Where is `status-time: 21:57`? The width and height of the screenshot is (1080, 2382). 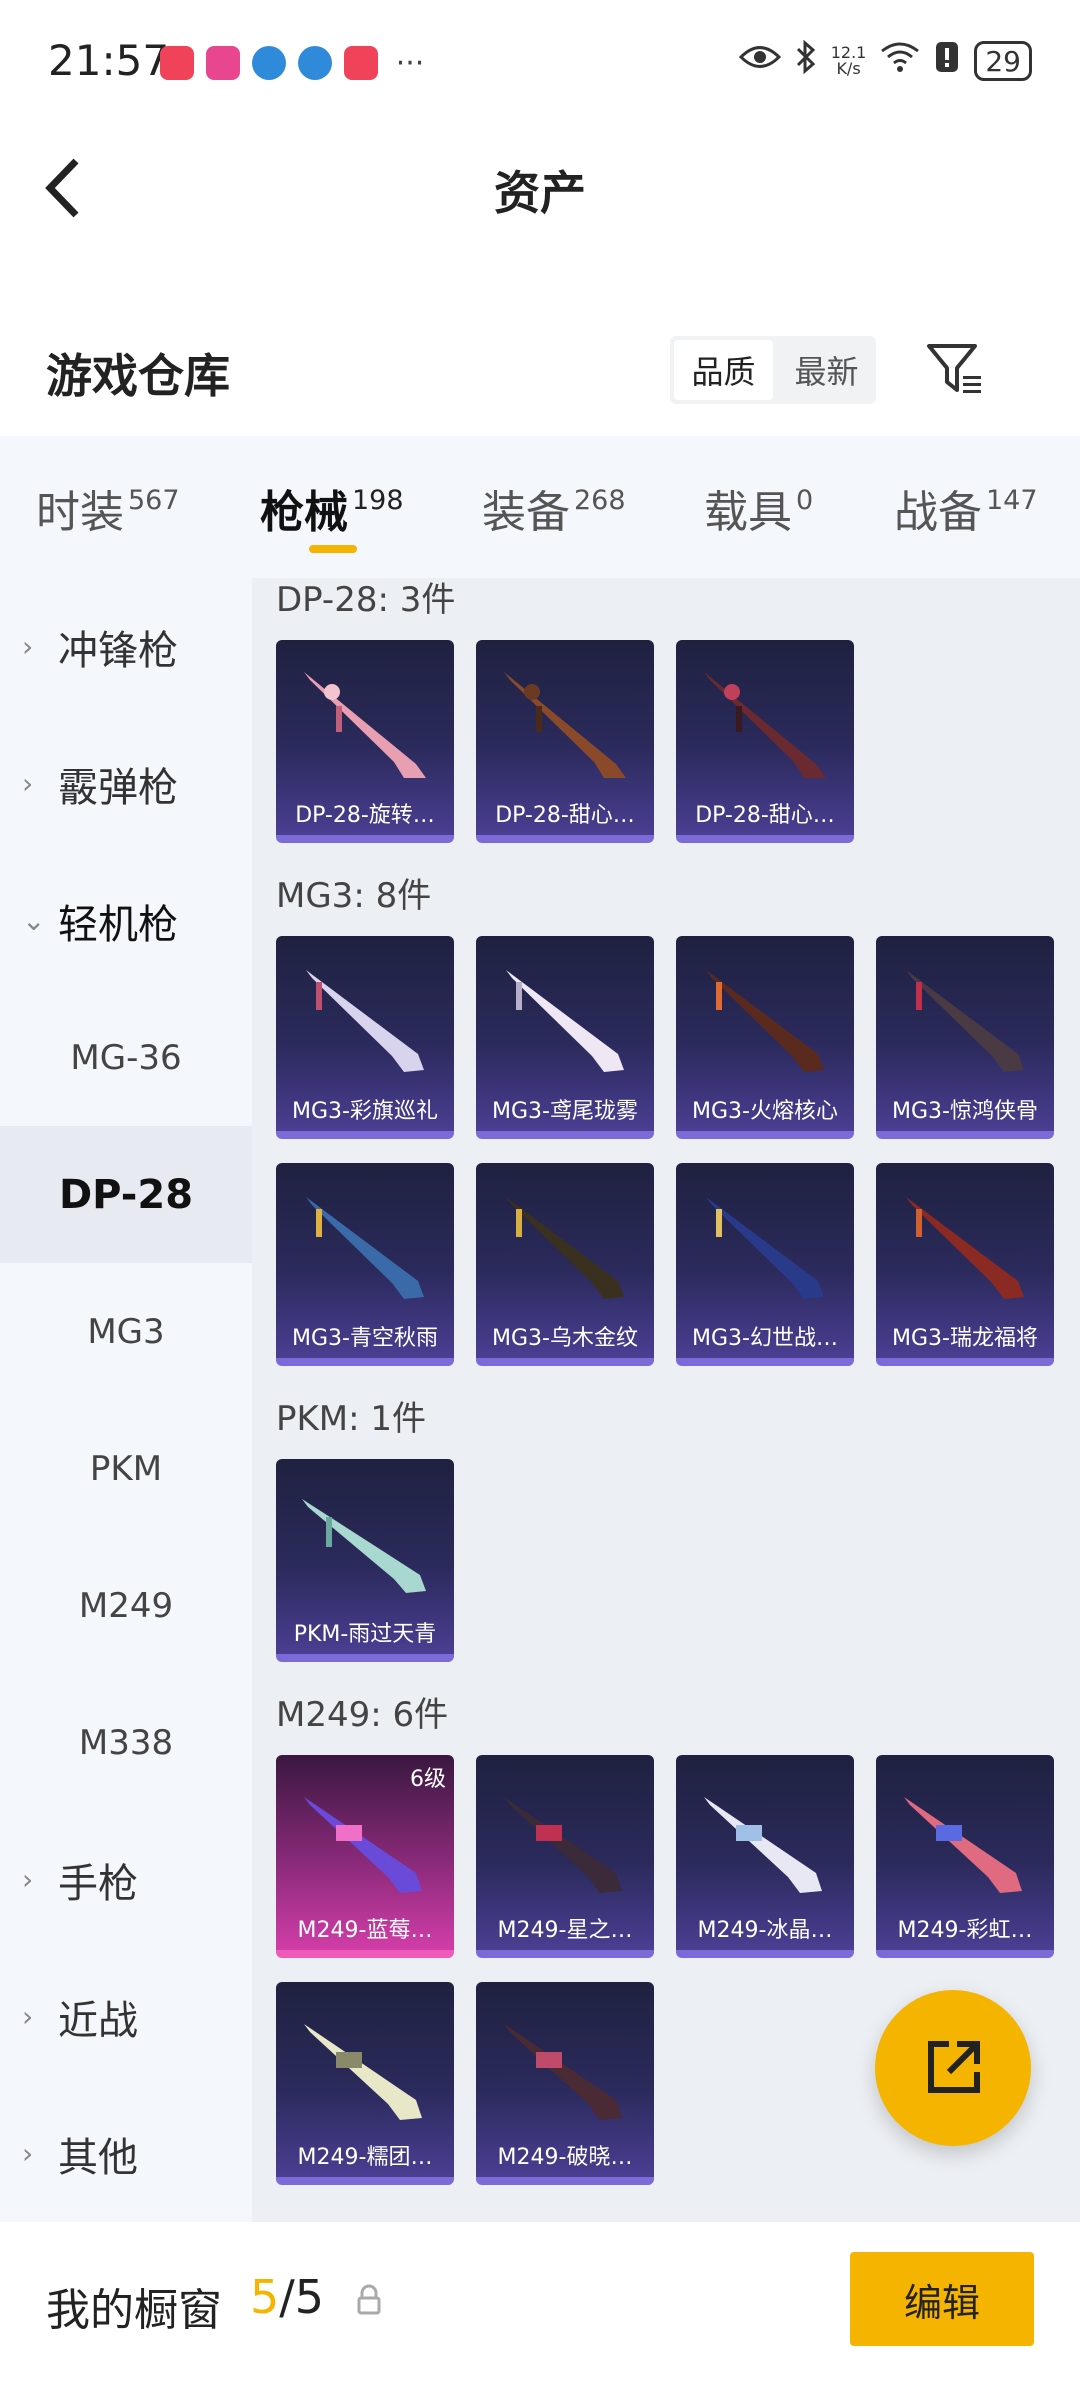 status-time: 21:57 is located at coordinates (109, 60).